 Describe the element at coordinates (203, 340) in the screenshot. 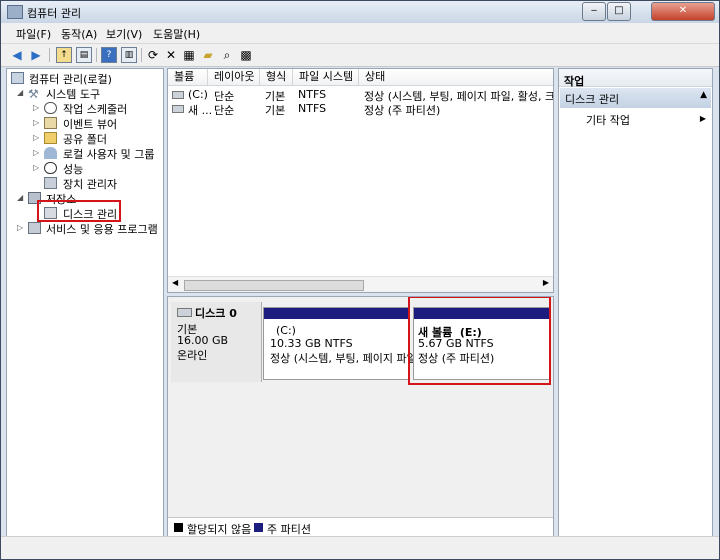

I see `disk-size: 16.00 GB` at that location.